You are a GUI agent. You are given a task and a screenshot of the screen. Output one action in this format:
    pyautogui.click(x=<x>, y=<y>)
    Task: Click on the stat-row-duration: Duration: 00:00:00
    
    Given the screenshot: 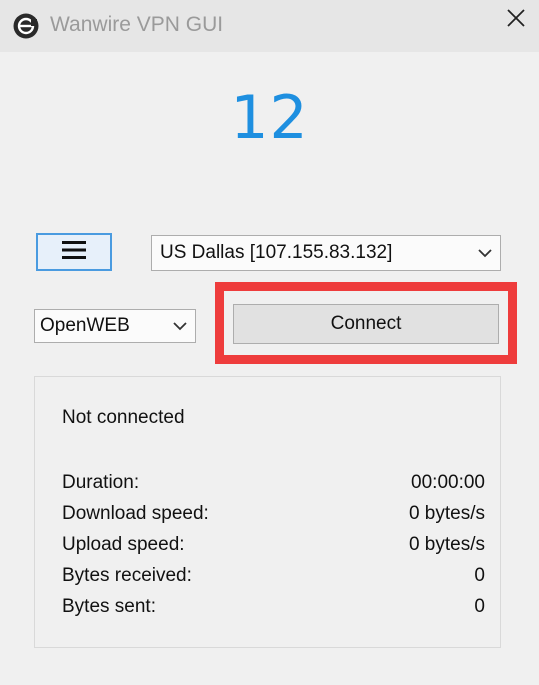 What is the action you would take?
    pyautogui.click(x=273, y=486)
    